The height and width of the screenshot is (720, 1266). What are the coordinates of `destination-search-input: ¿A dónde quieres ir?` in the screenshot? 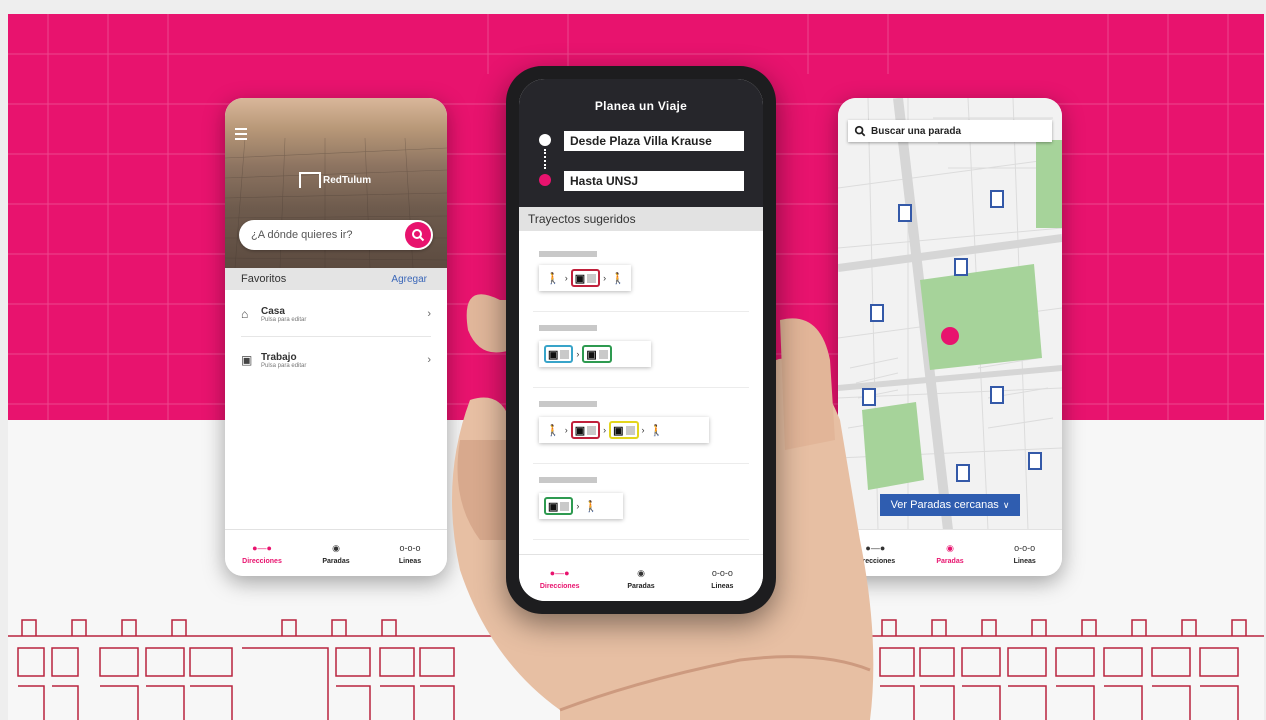 It's located at (328, 235).